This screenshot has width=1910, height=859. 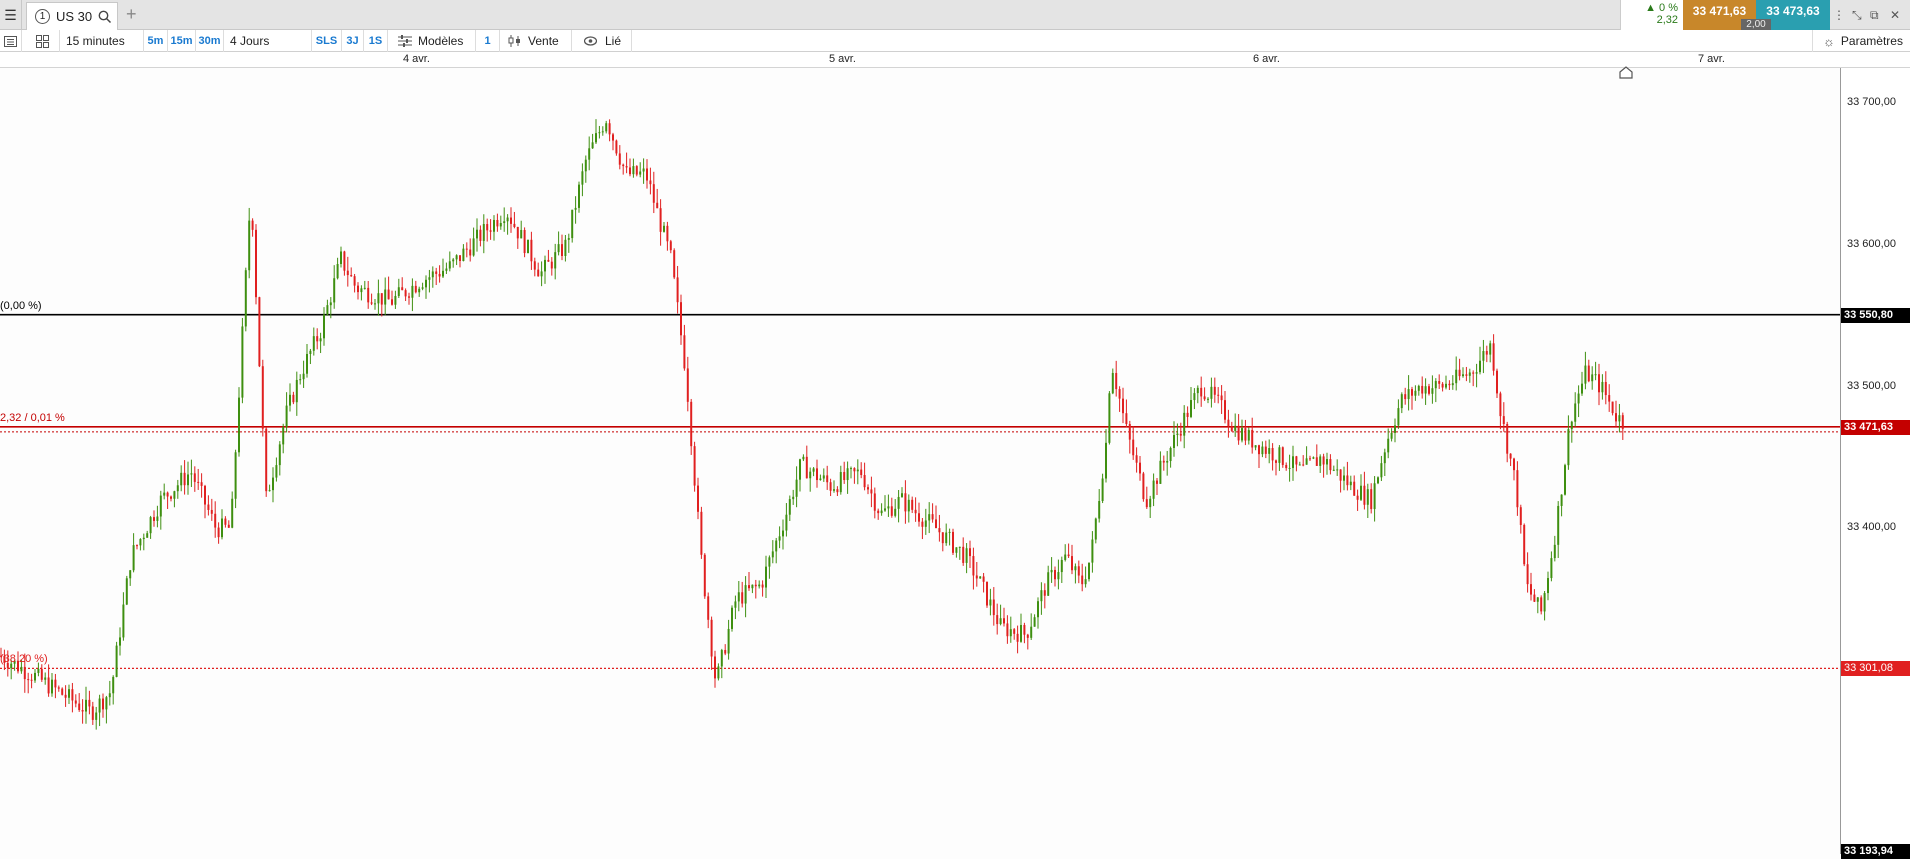 I want to click on preset-5m-button: 5m, so click(x=156, y=41).